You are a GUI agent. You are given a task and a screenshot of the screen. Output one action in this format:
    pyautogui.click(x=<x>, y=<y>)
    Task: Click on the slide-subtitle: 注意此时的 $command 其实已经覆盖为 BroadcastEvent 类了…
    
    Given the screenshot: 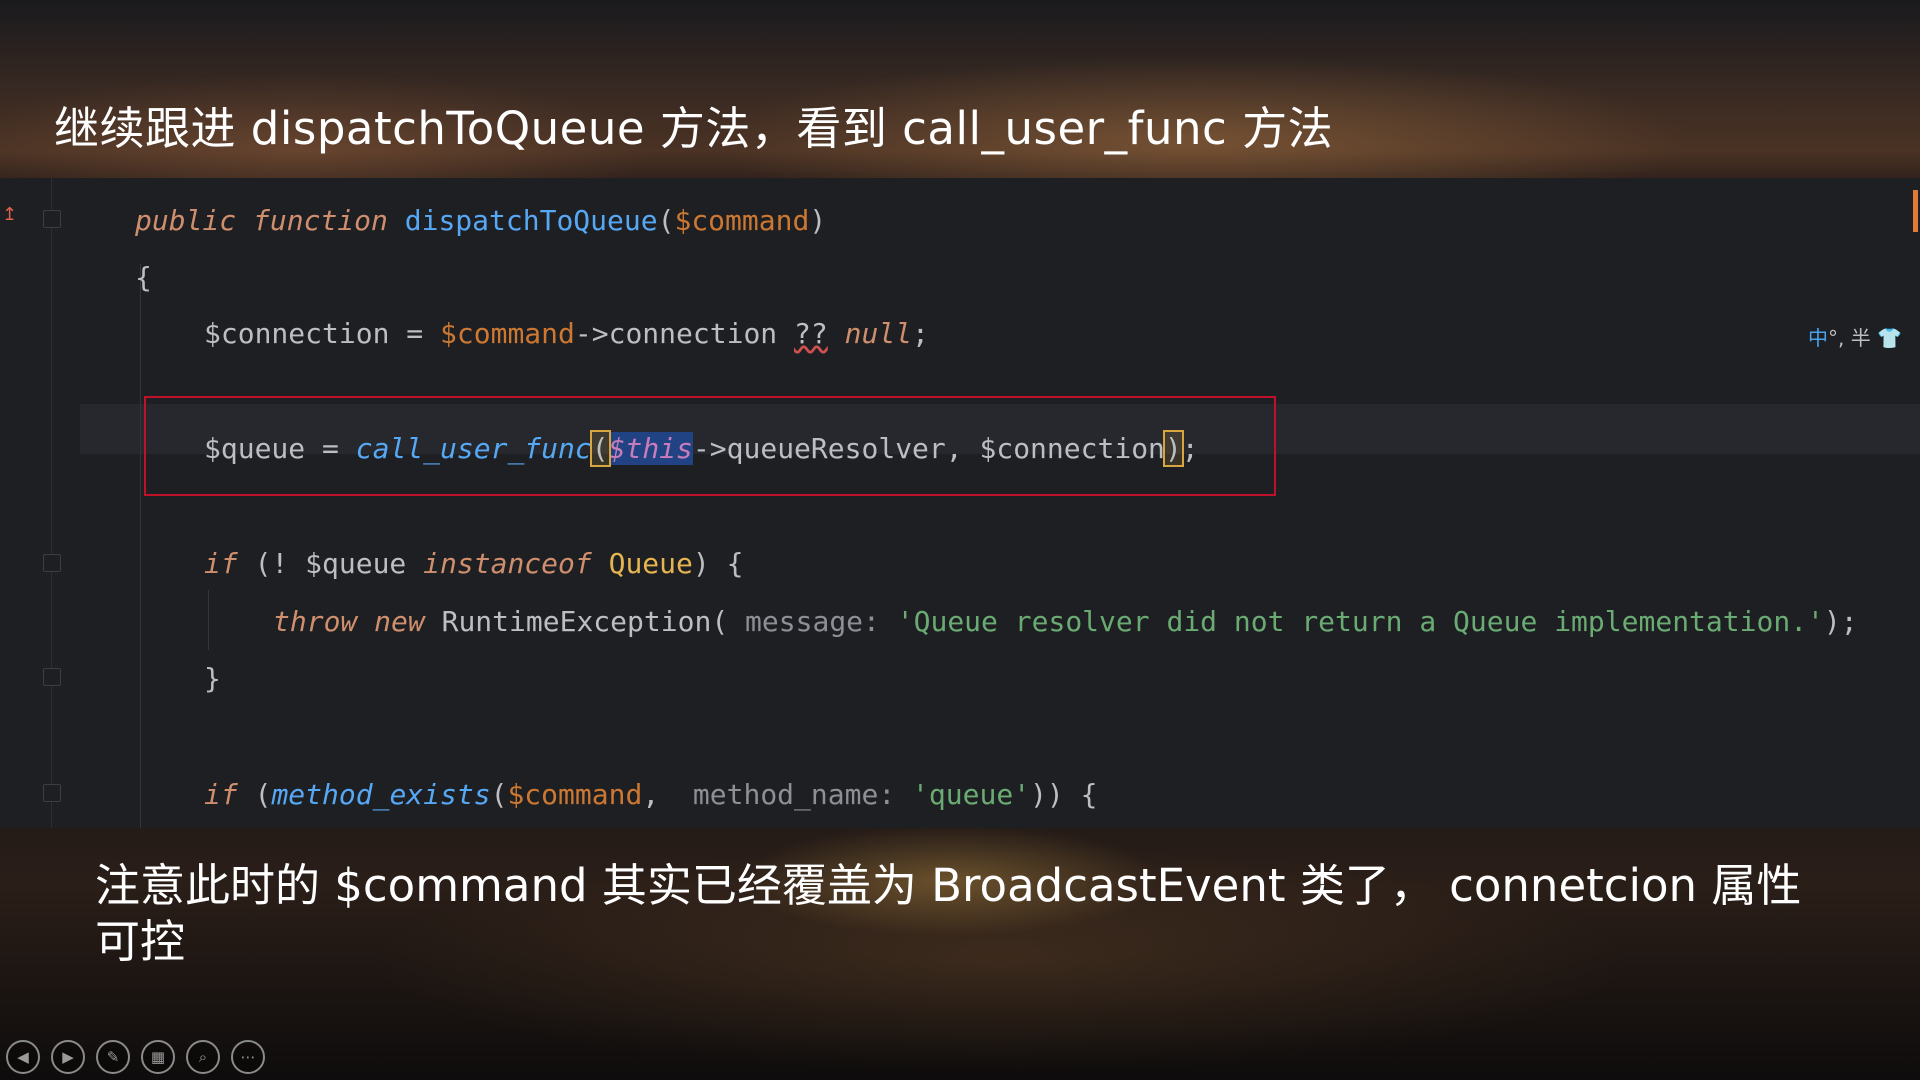 What is the action you would take?
    pyautogui.click(x=948, y=913)
    